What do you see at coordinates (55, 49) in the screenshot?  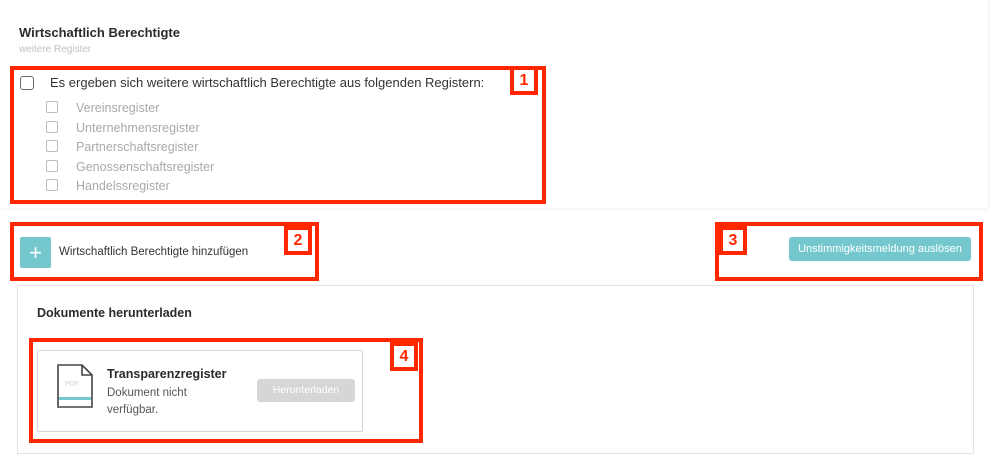 I see `section-subtitle: weitere Register` at bounding box center [55, 49].